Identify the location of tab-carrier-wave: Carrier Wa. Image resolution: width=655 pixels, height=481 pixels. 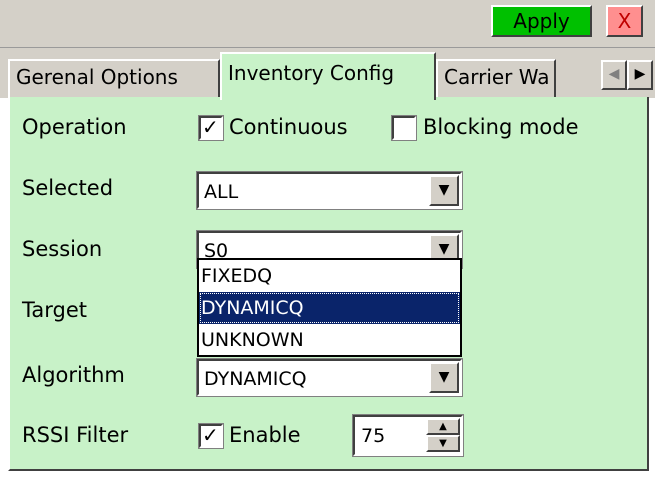
(496, 78).